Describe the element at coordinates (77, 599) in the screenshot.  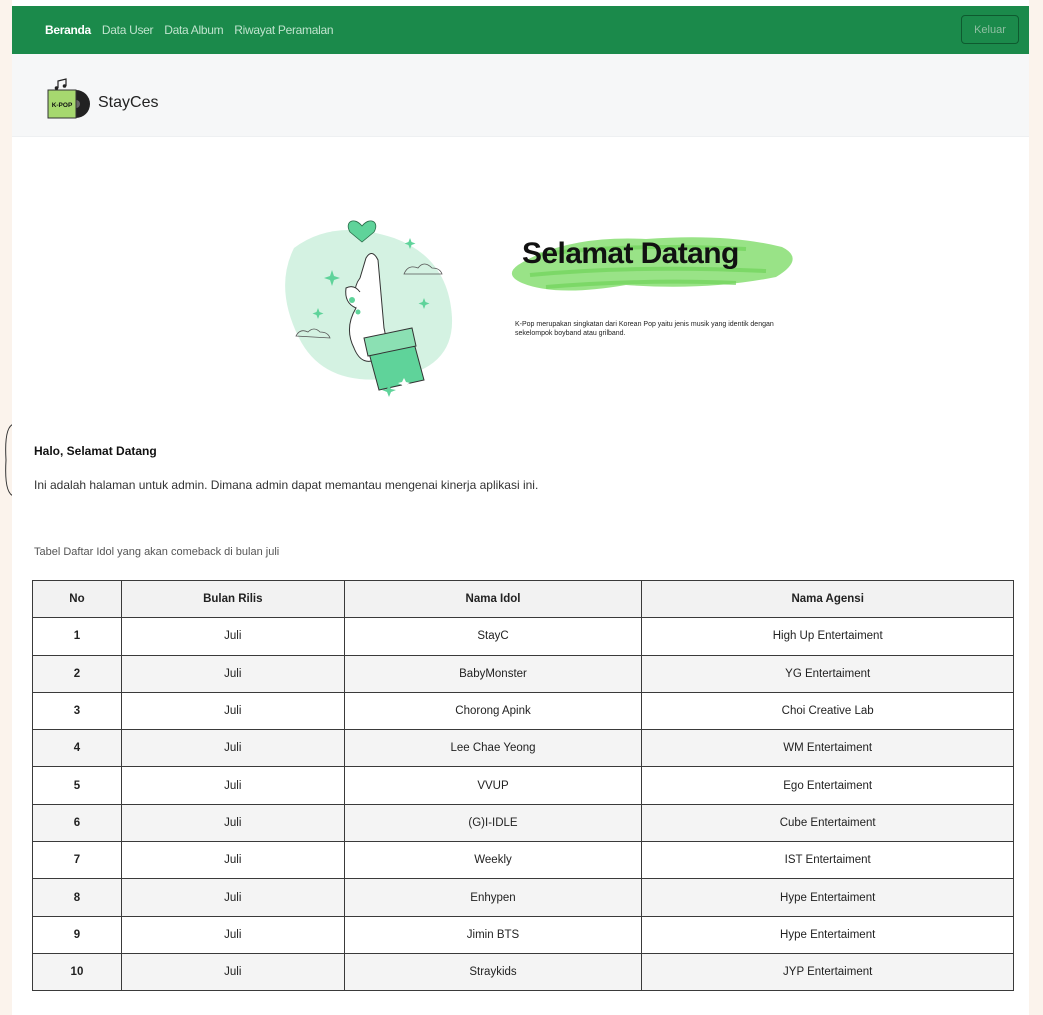
I see `header-no: No` at that location.